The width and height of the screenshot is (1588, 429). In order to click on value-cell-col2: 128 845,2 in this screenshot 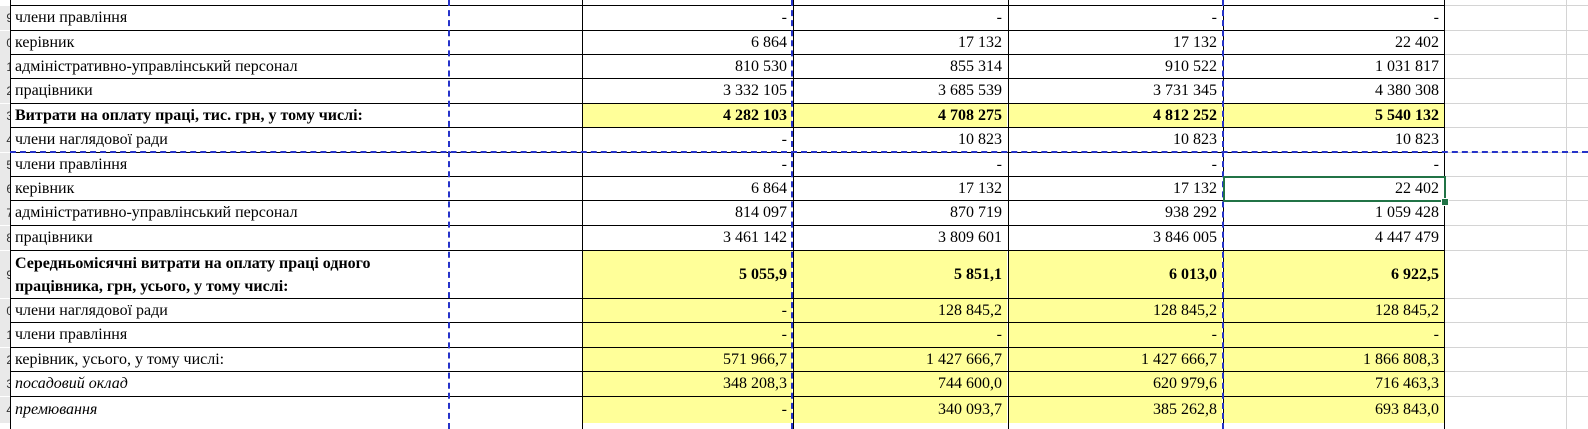, I will do `click(900, 311)`.